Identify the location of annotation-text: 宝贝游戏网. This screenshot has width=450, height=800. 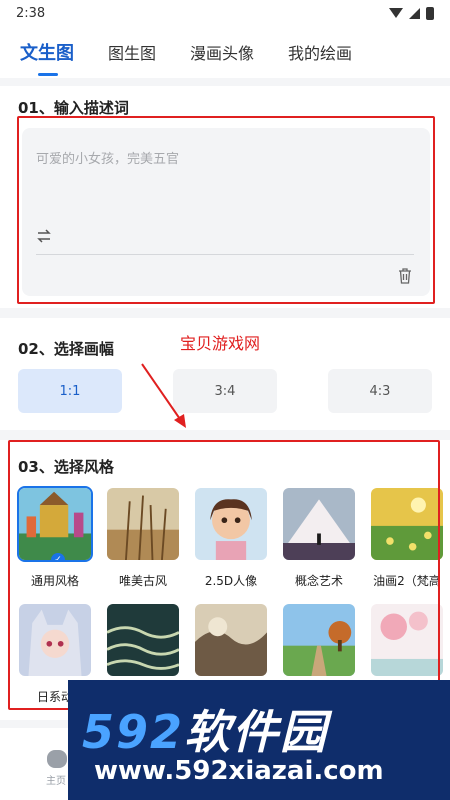
(220, 343).